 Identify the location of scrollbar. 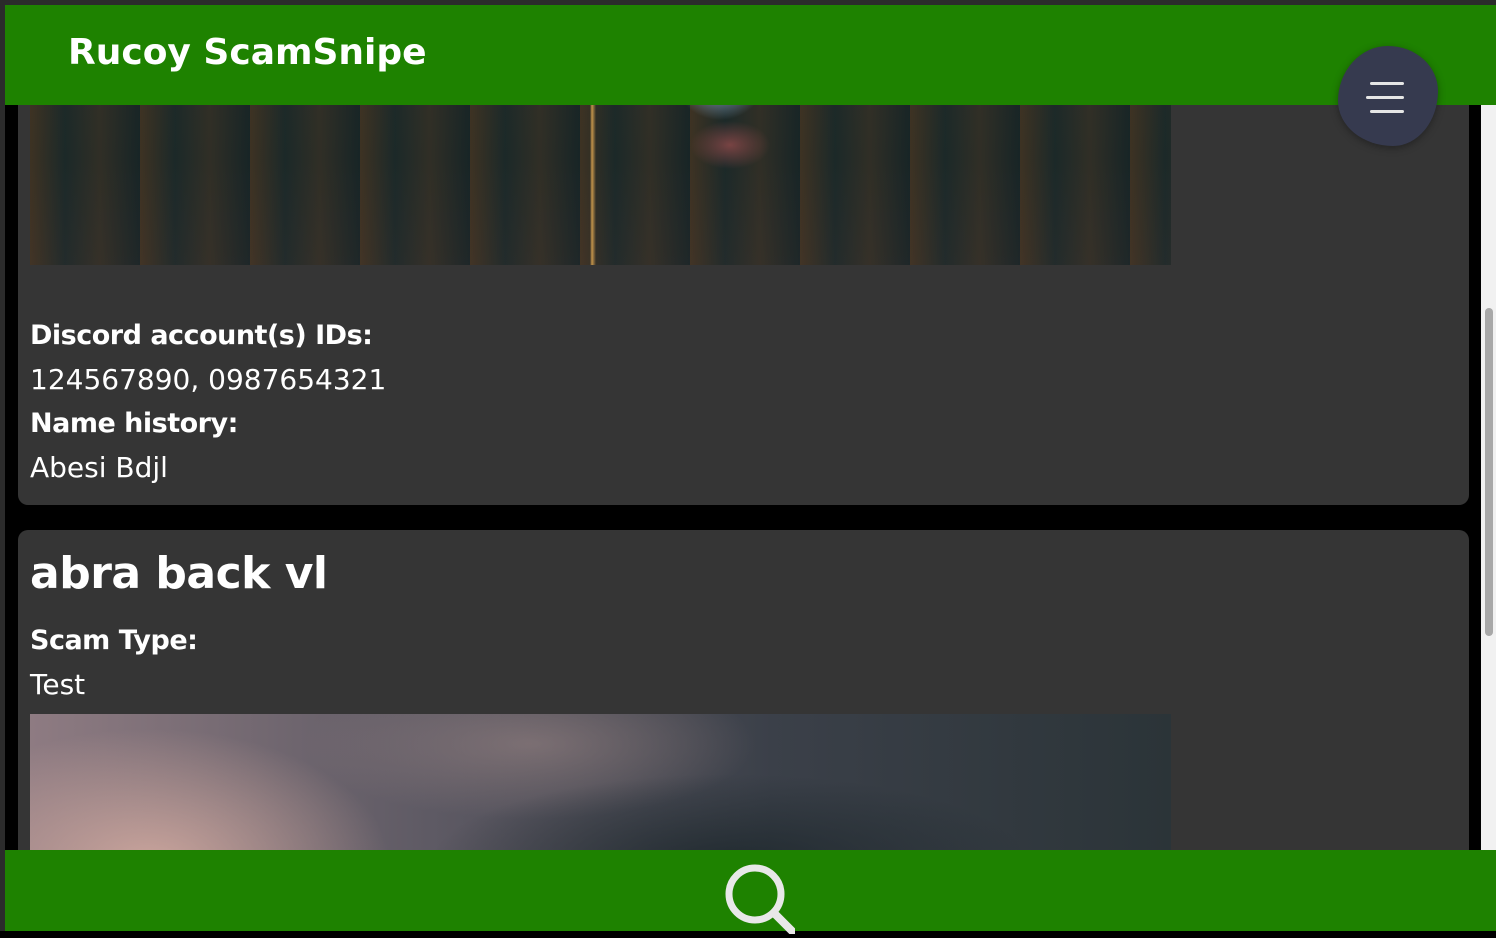
(1488, 477).